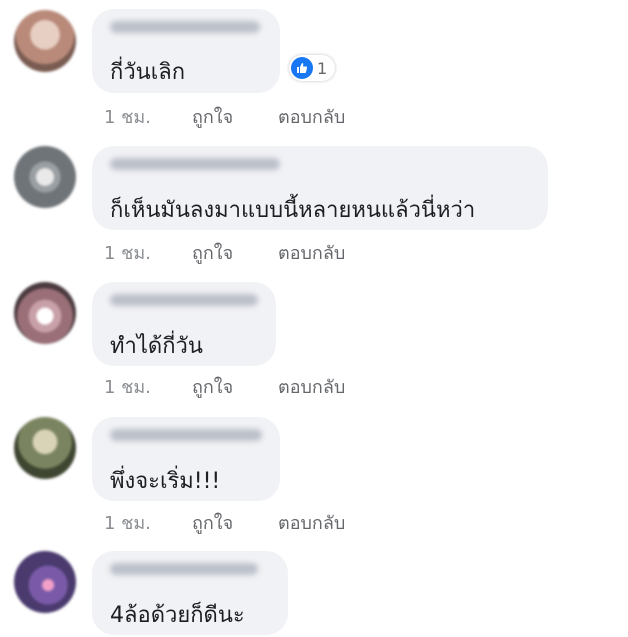 Image resolution: width=628 pixels, height=637 pixels. I want to click on comment-text: ทำได้กี่วัน, so click(156, 346).